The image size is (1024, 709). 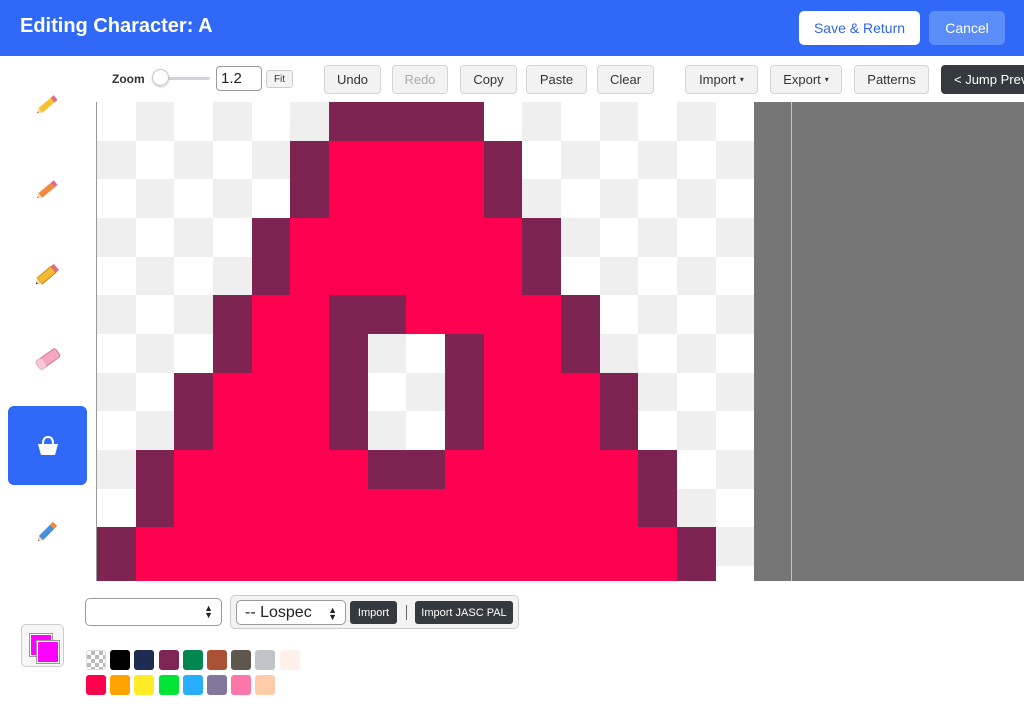 What do you see at coordinates (47, 445) in the screenshot?
I see `tool-fill-bucket` at bounding box center [47, 445].